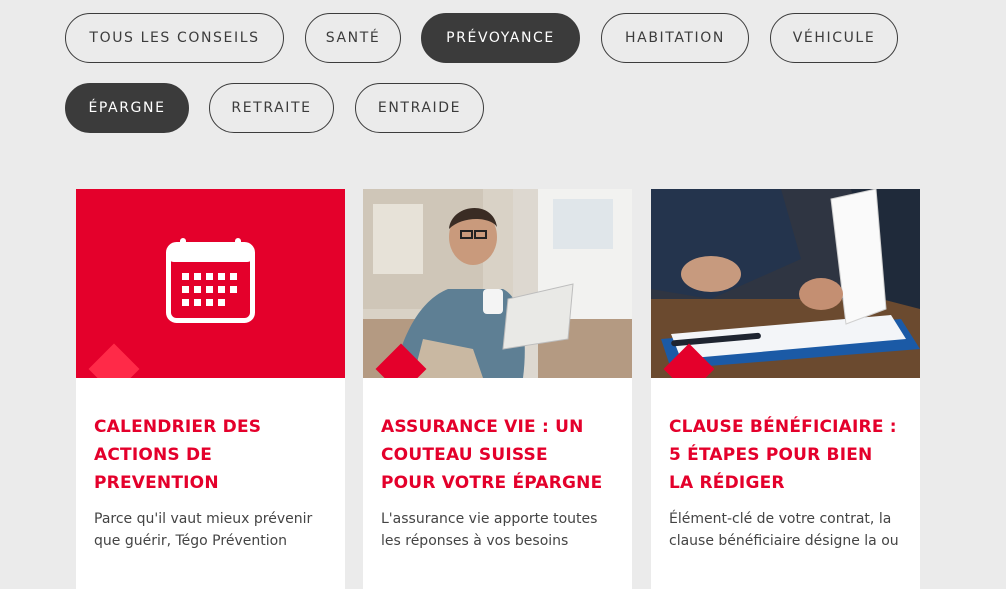 The image size is (1006, 589). I want to click on card-photo-man-reading, so click(497, 283).